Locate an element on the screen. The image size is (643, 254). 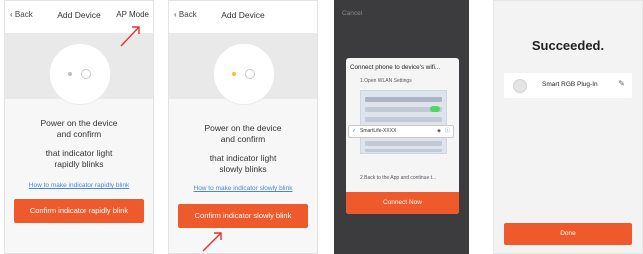
help-link: How to make indicator slowly blink is located at coordinates (243, 188).